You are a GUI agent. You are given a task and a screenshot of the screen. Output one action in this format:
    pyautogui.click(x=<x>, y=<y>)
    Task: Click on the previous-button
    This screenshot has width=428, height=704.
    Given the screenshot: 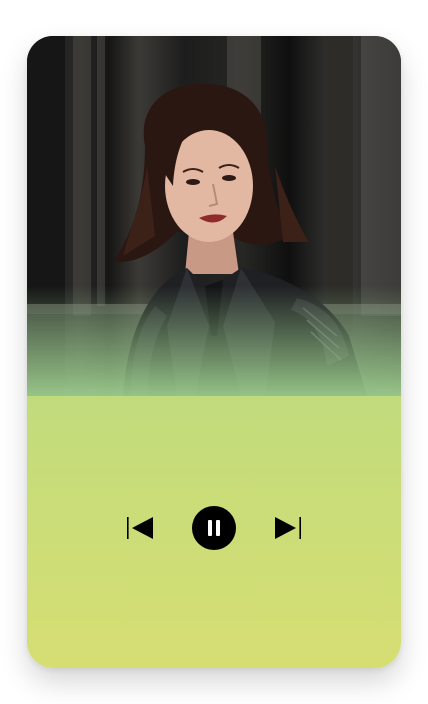 What is the action you would take?
    pyautogui.click(x=140, y=528)
    